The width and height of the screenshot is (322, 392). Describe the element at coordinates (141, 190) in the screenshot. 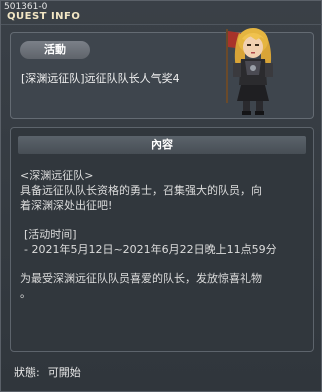

I see `content-line: 具备远征队队长资格的勇士，召集强大的队员，向` at that location.